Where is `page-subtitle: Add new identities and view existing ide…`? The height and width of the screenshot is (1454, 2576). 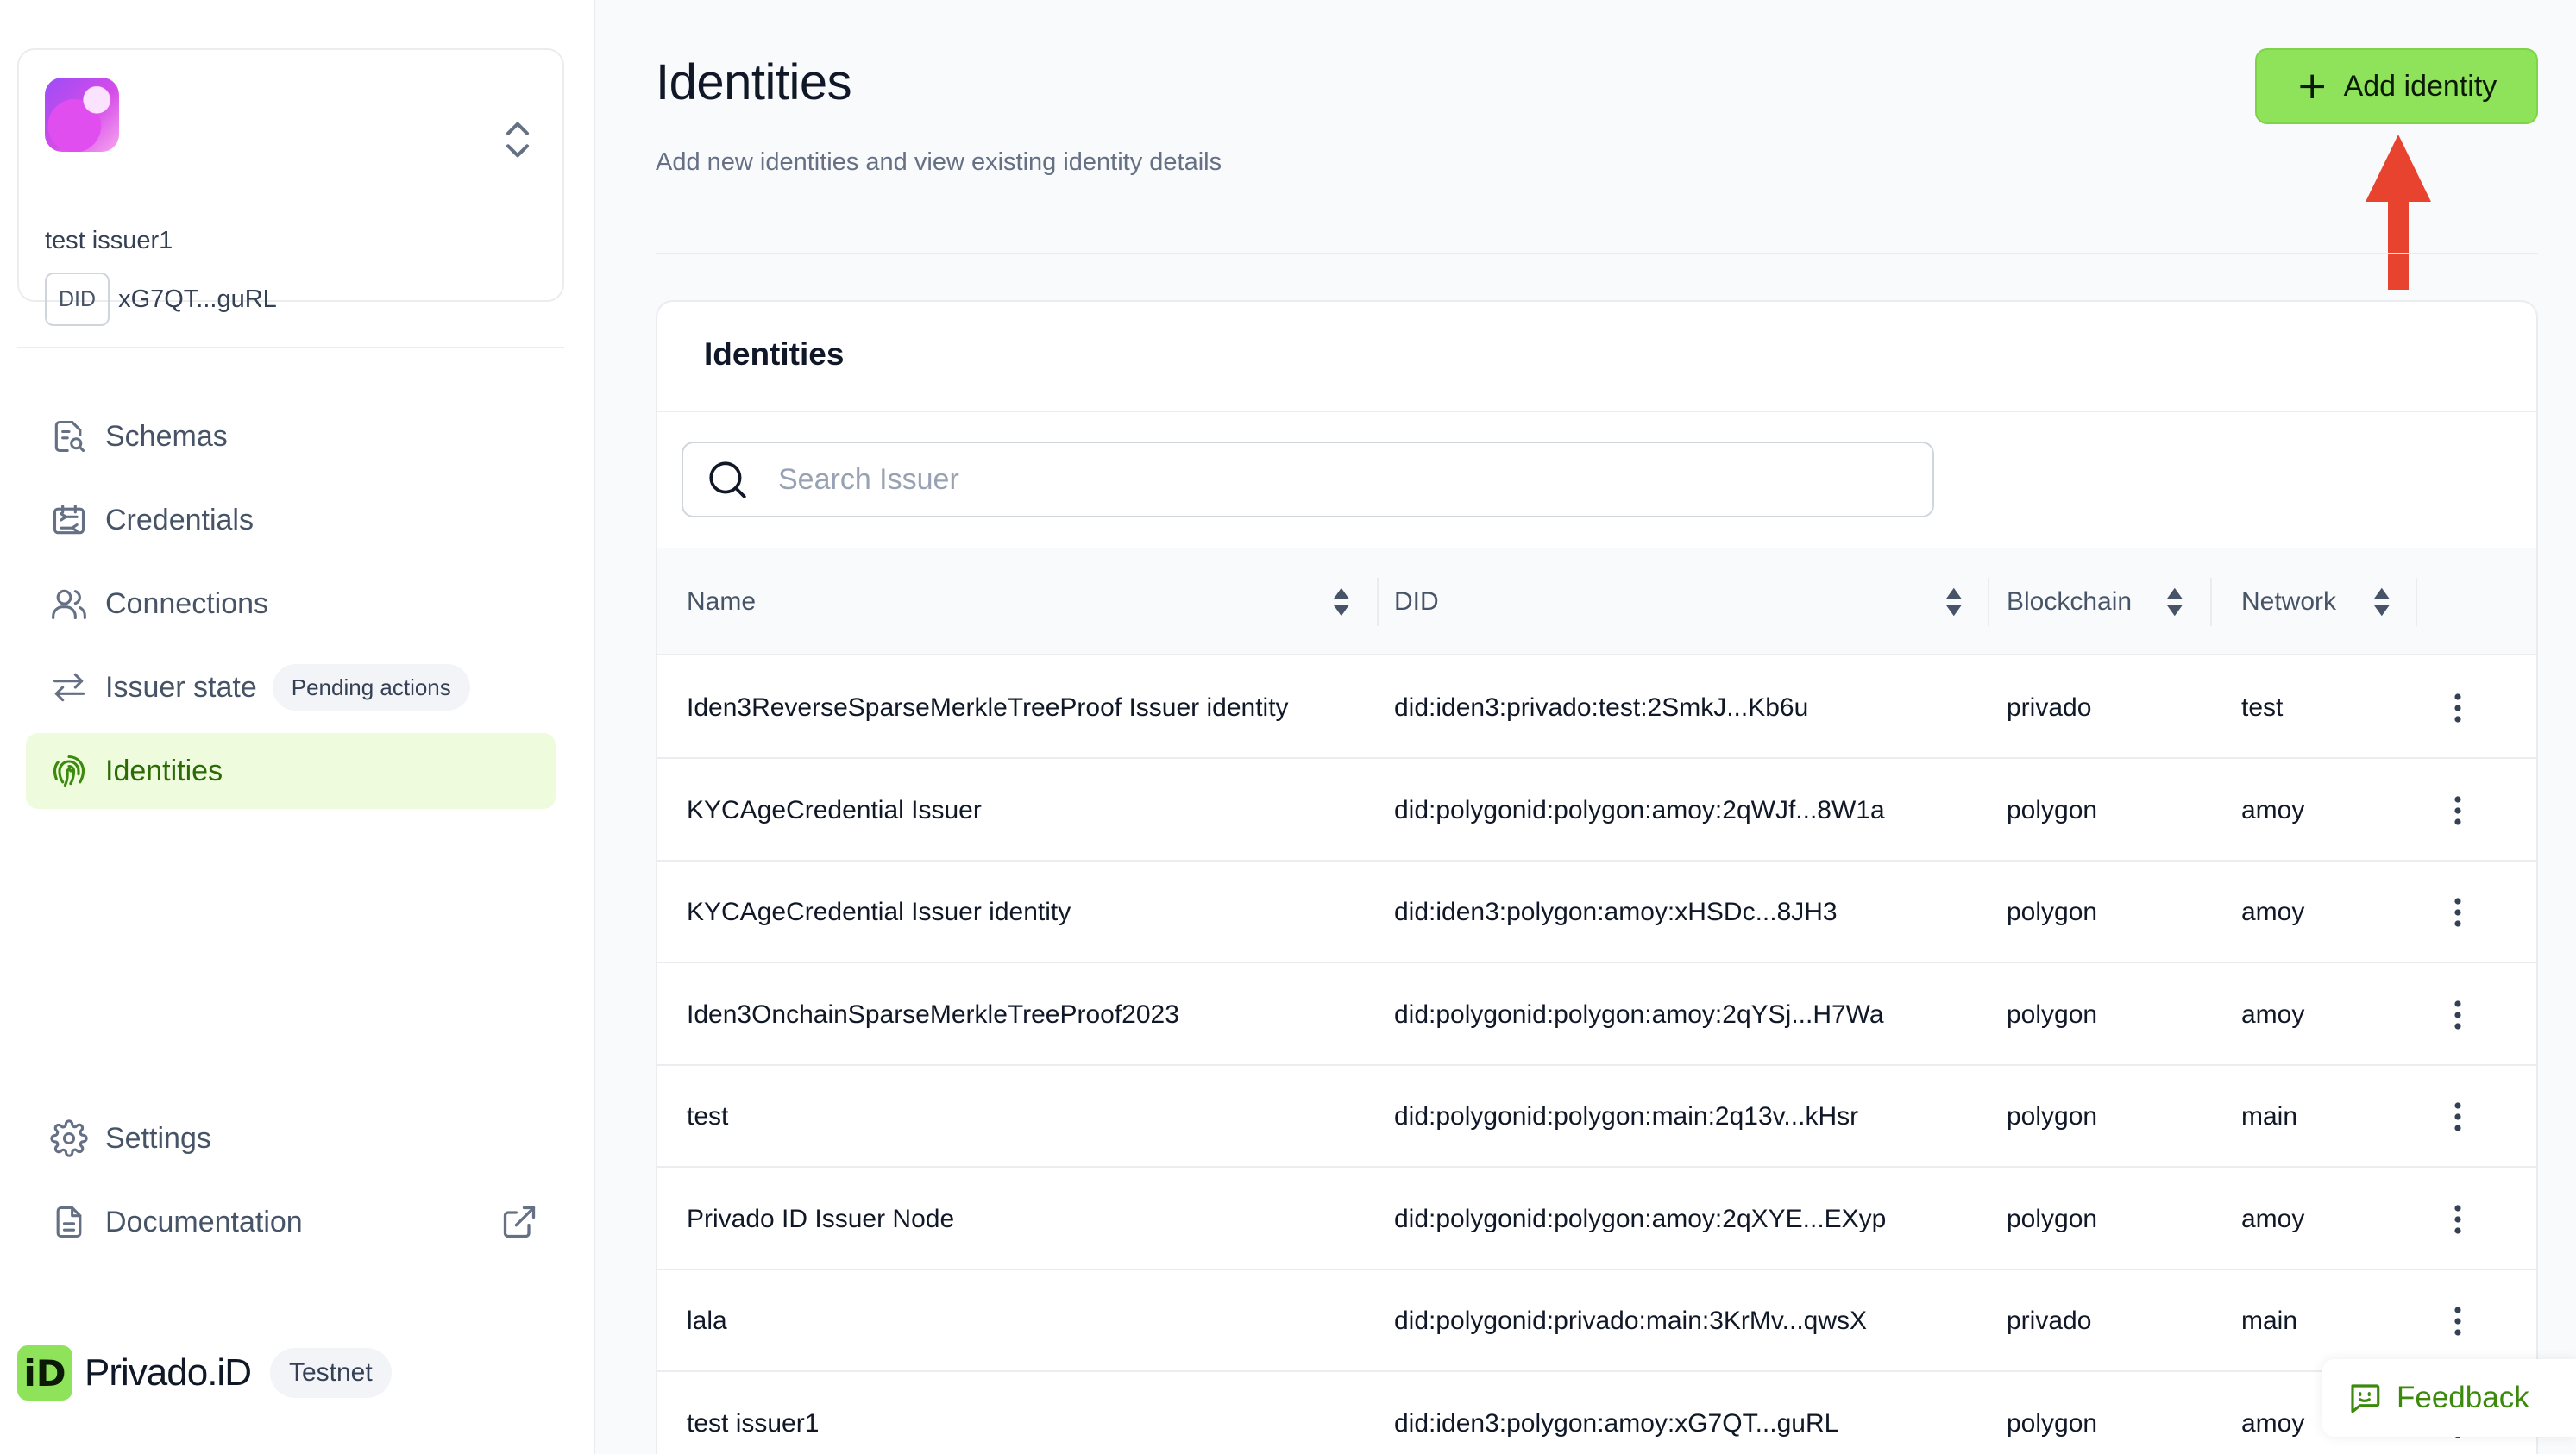
page-subtitle: Add new identities and view existing ide… is located at coordinates (939, 162).